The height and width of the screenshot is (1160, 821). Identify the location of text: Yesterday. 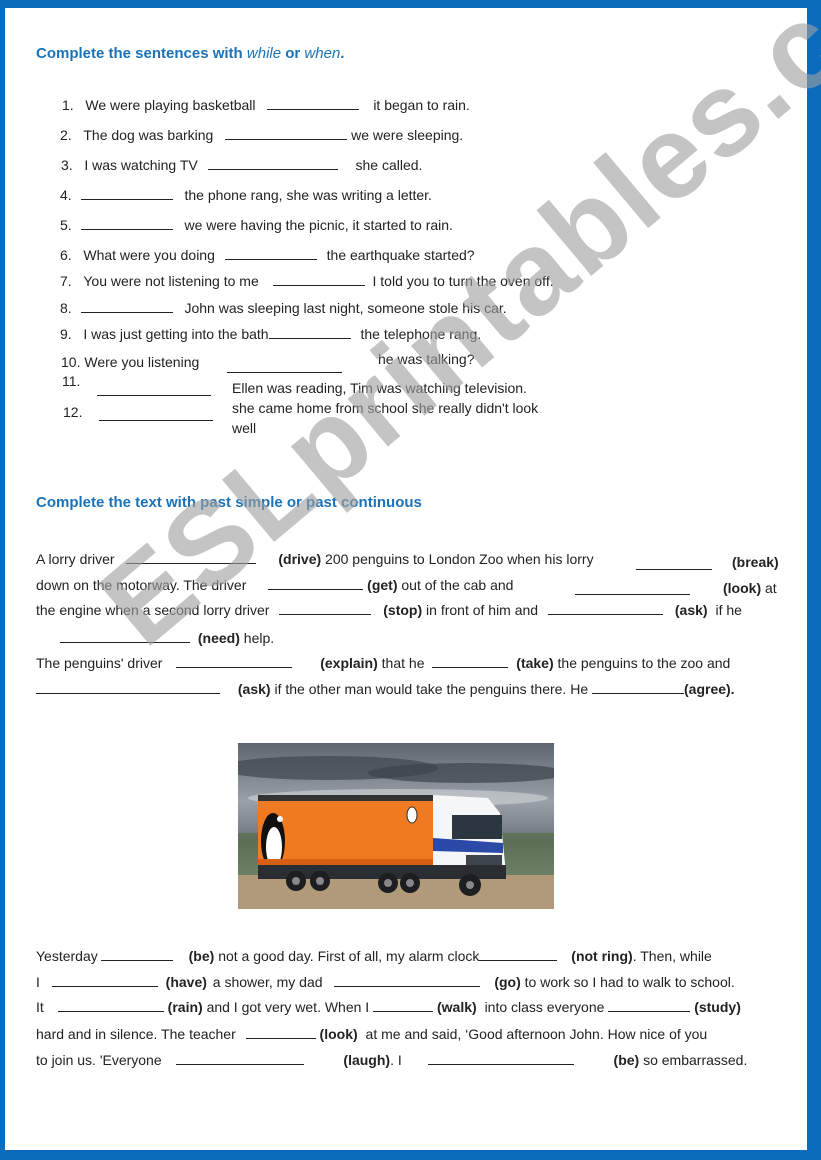
(67, 956).